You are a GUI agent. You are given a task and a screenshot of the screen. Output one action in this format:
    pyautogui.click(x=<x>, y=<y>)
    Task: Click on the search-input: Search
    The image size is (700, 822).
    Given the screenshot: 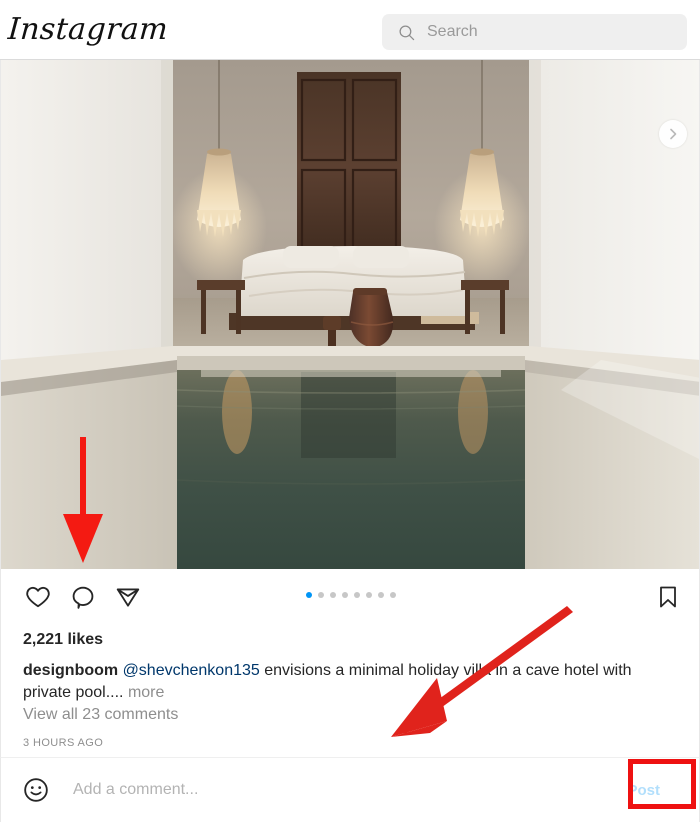 What is the action you would take?
    pyautogui.click(x=534, y=32)
    